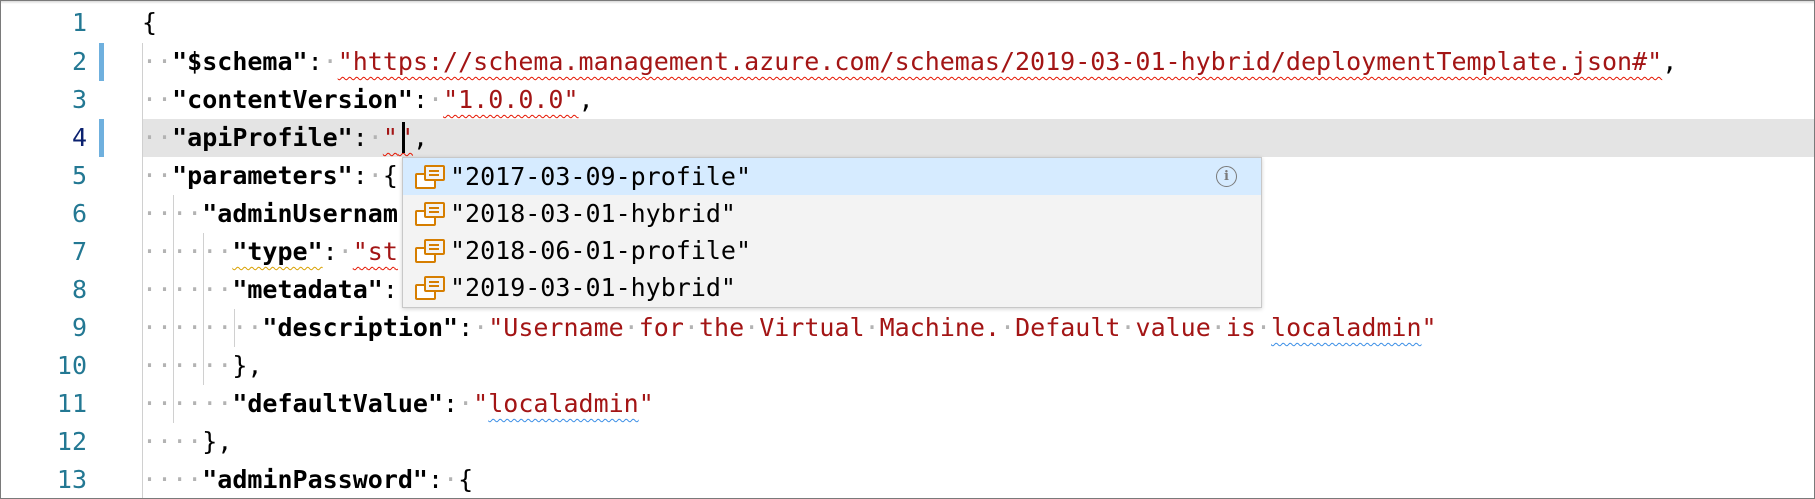  What do you see at coordinates (907, 2) in the screenshot?
I see `scroll-shadow` at bounding box center [907, 2].